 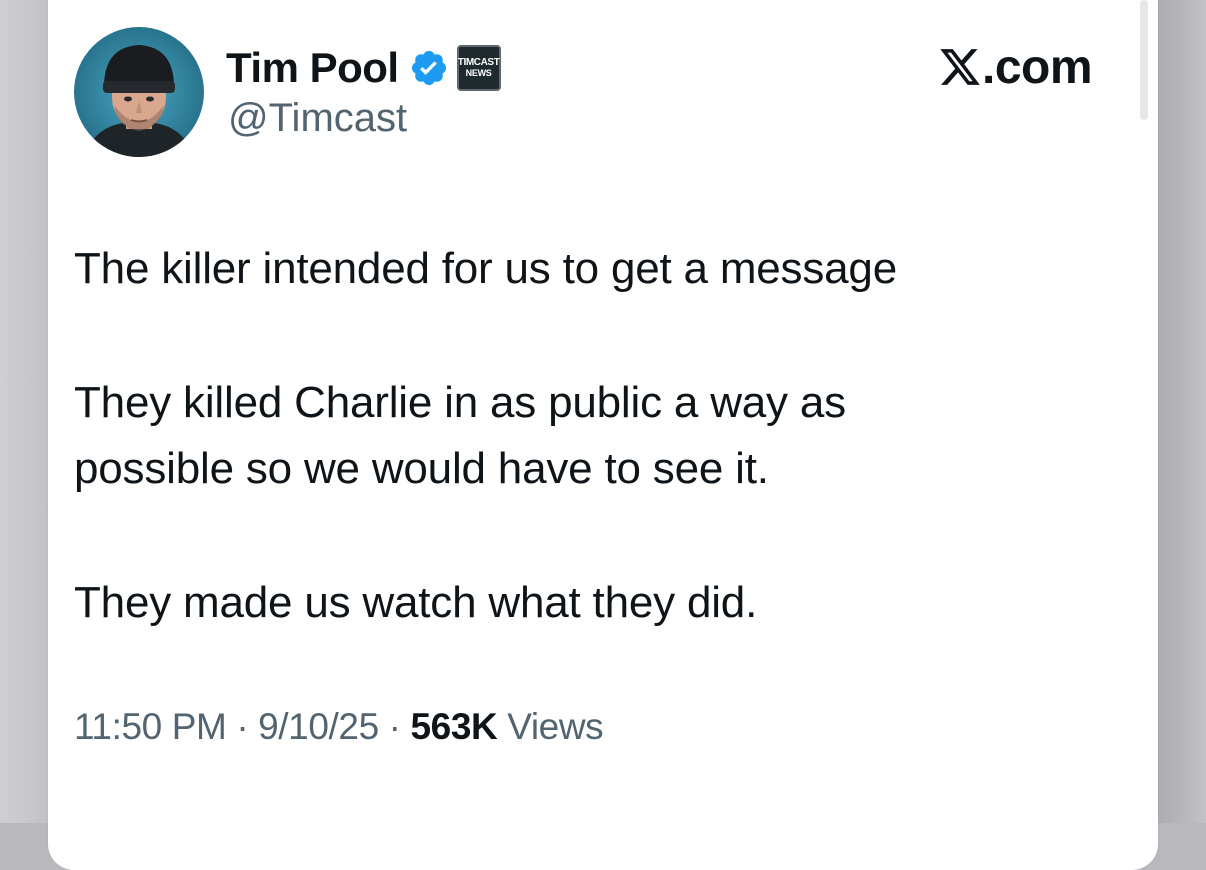 What do you see at coordinates (960, 67) in the screenshot?
I see `x-logo-icon` at bounding box center [960, 67].